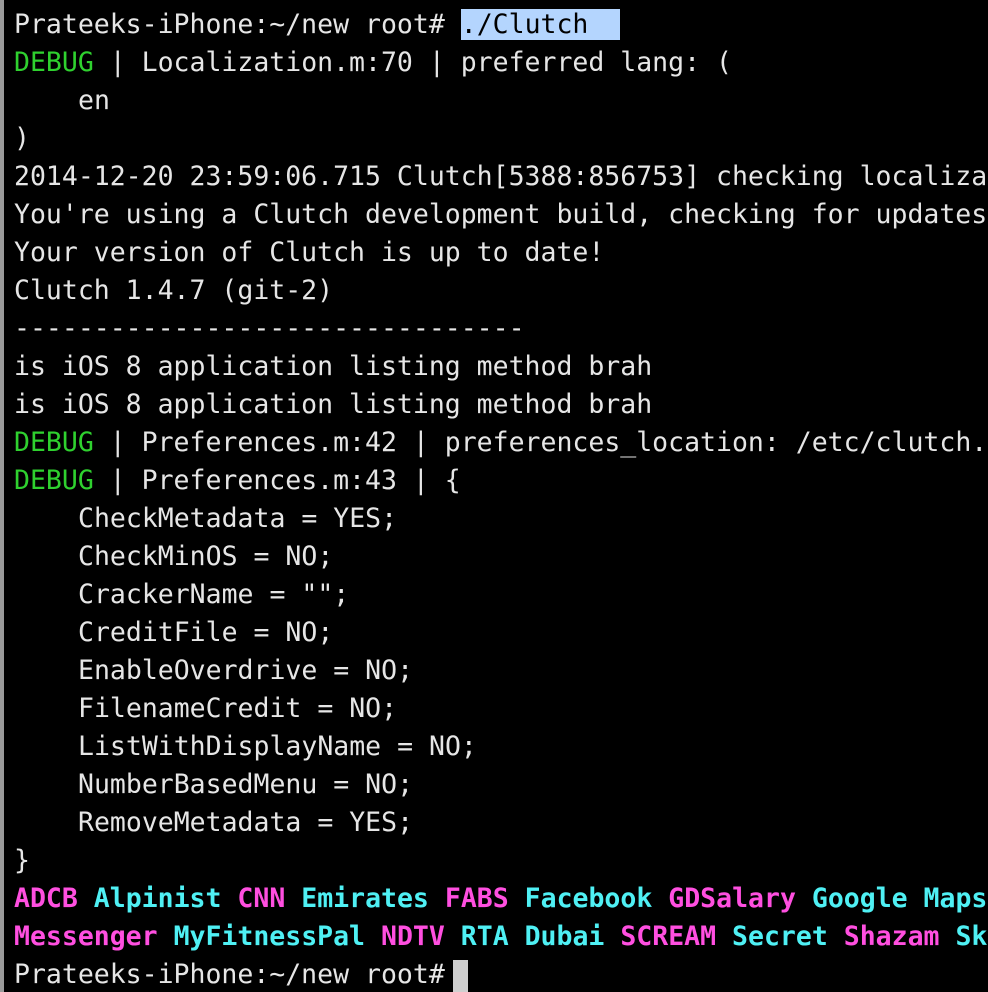 This screenshot has height=992, width=988. Describe the element at coordinates (238, 708) in the screenshot. I see `pref-line: FilenameCredit = NO;` at that location.